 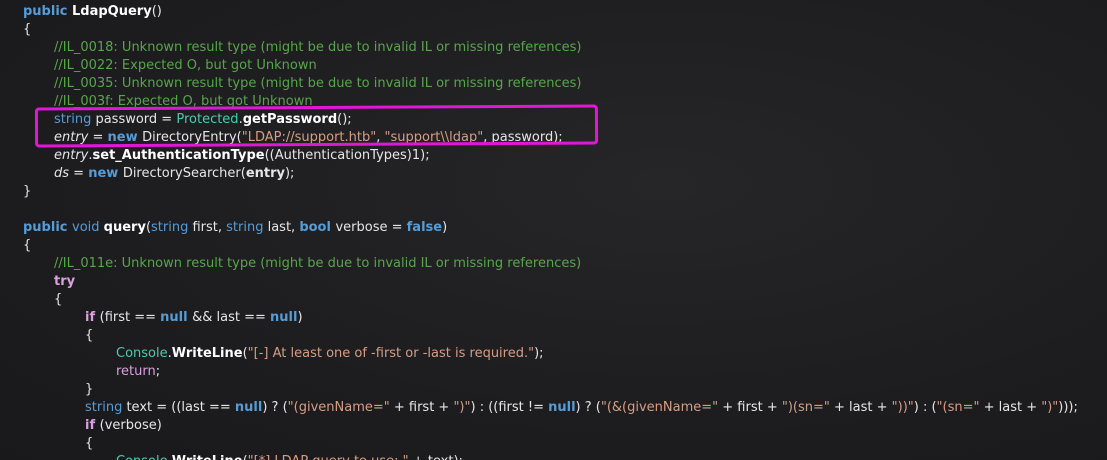 I want to click on code-token: (verbose), so click(x=130, y=425).